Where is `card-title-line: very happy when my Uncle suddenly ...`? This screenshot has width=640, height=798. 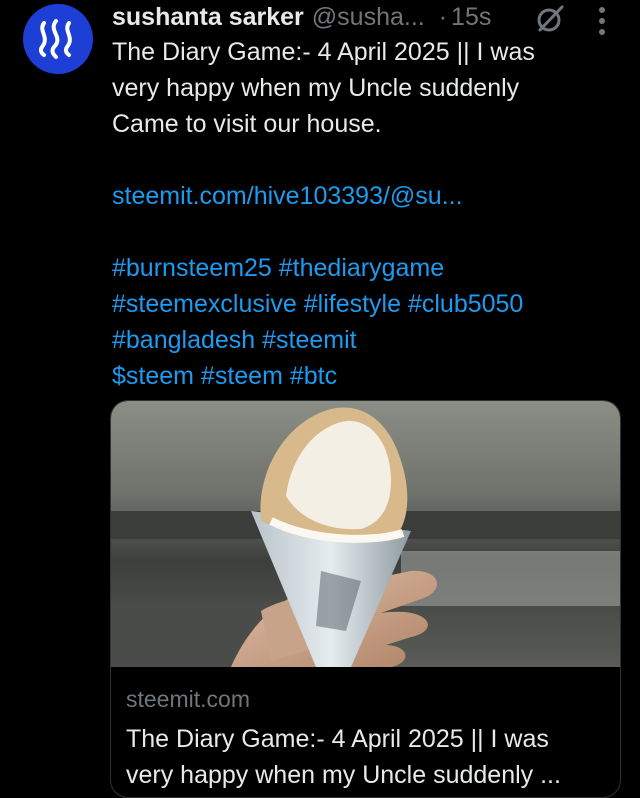
card-title-line: very happy when my Uncle suddenly ... is located at coordinates (343, 775).